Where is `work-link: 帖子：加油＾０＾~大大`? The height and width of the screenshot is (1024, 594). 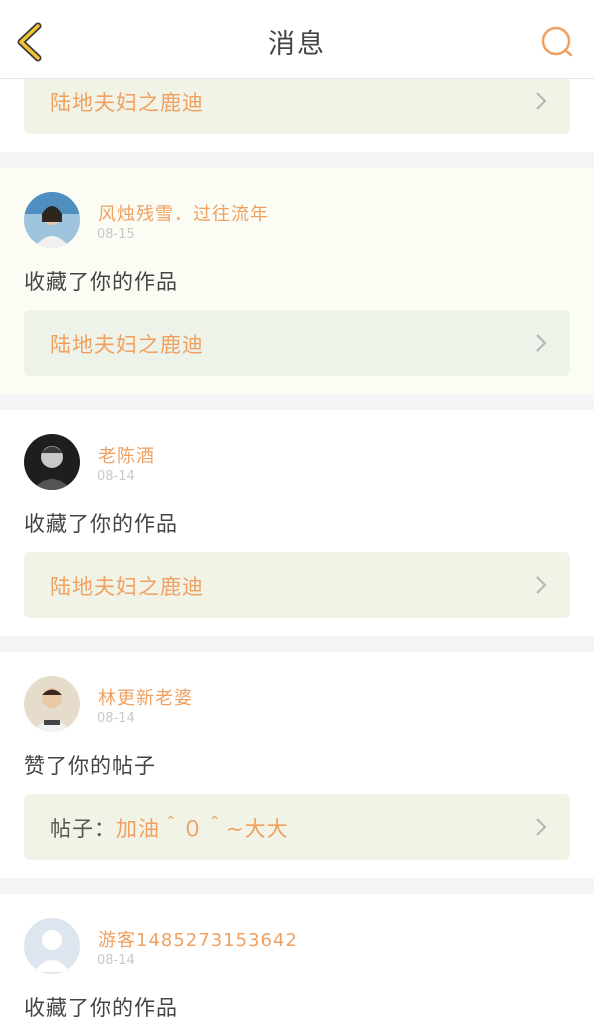 work-link: 帖子：加油＾０＾~大大 is located at coordinates (297, 827).